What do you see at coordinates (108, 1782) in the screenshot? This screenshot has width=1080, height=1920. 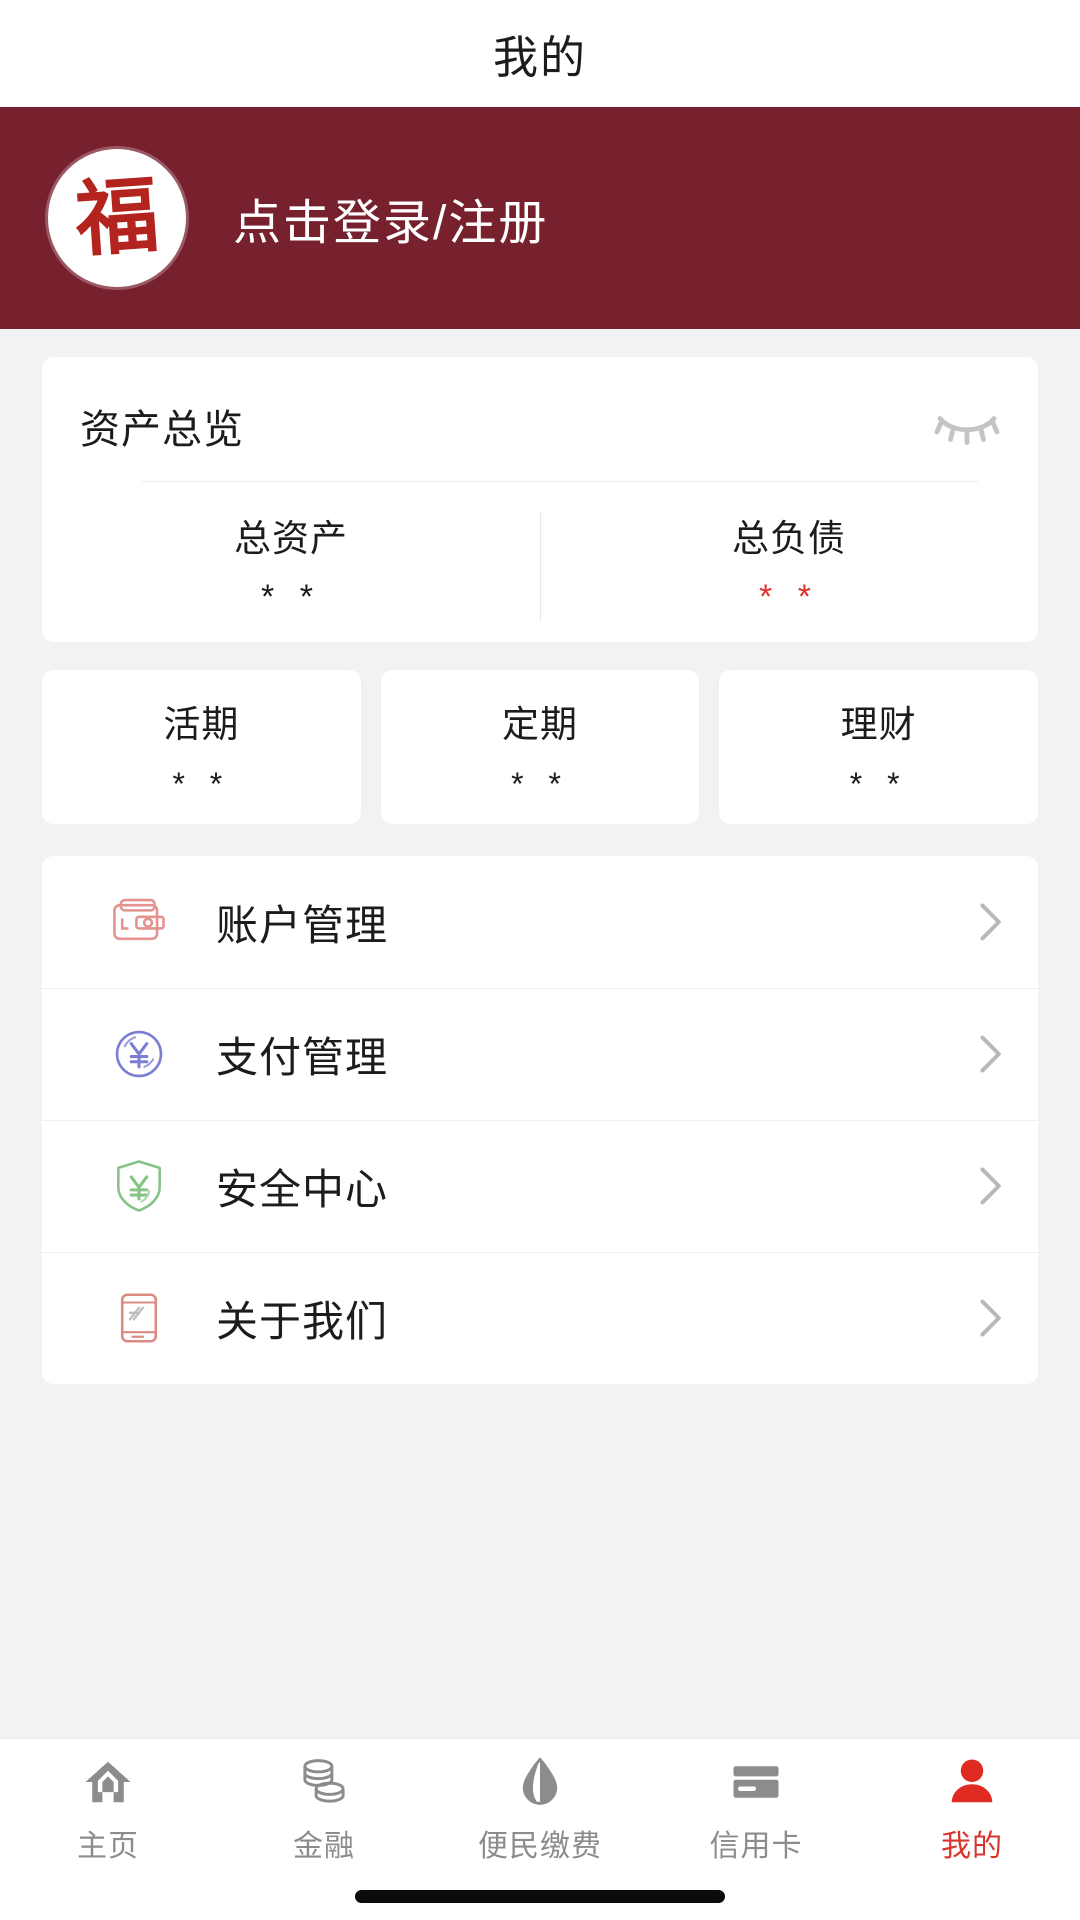 I see `home-icon` at bounding box center [108, 1782].